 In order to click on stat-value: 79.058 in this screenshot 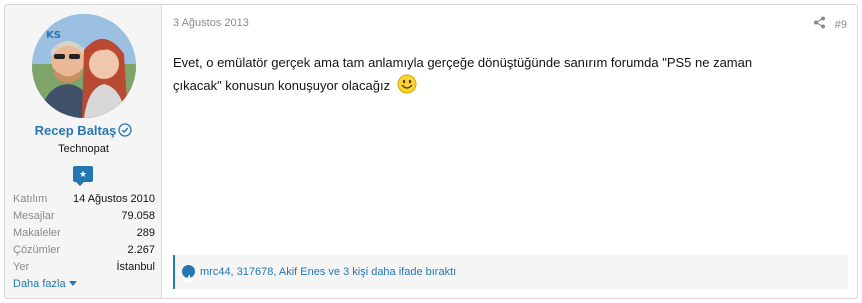, I will do `click(138, 216)`.